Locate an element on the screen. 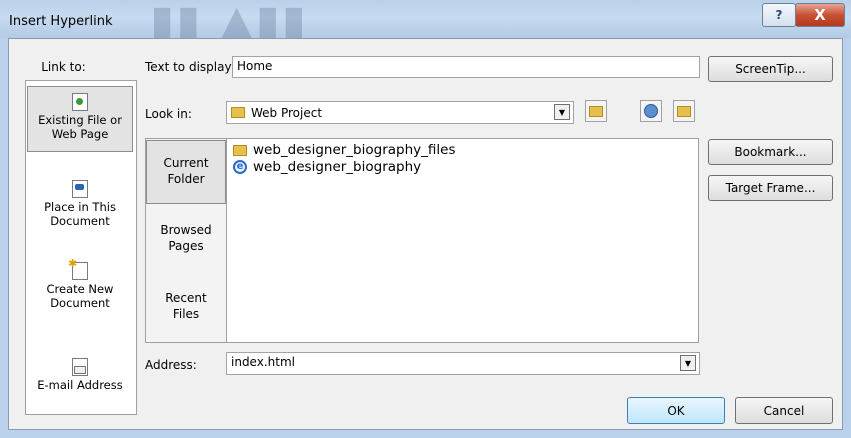  browse-web-button is located at coordinates (651, 111).